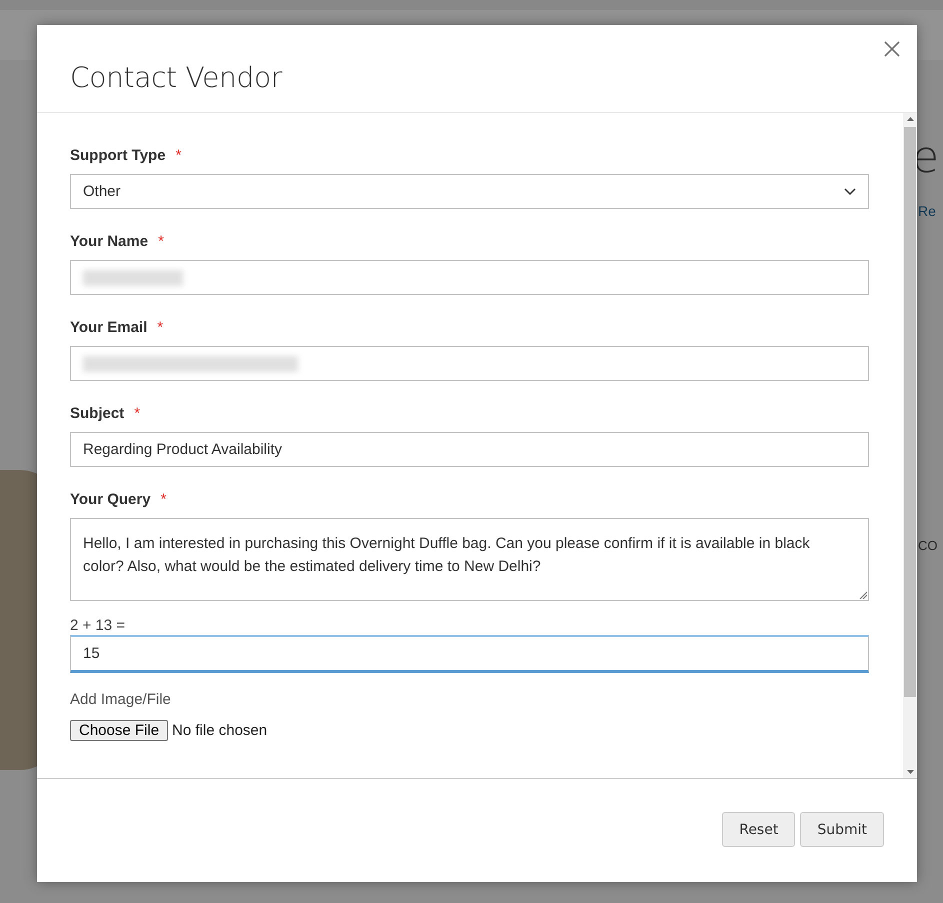 This screenshot has height=903, width=943. What do you see at coordinates (118, 155) in the screenshot?
I see `field-label: Support Type` at bounding box center [118, 155].